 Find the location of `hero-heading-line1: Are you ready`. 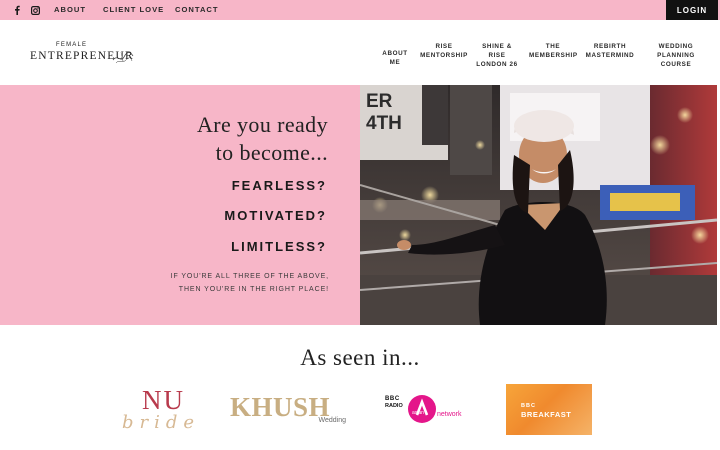

hero-heading-line1: Are you ready is located at coordinates (262, 124).